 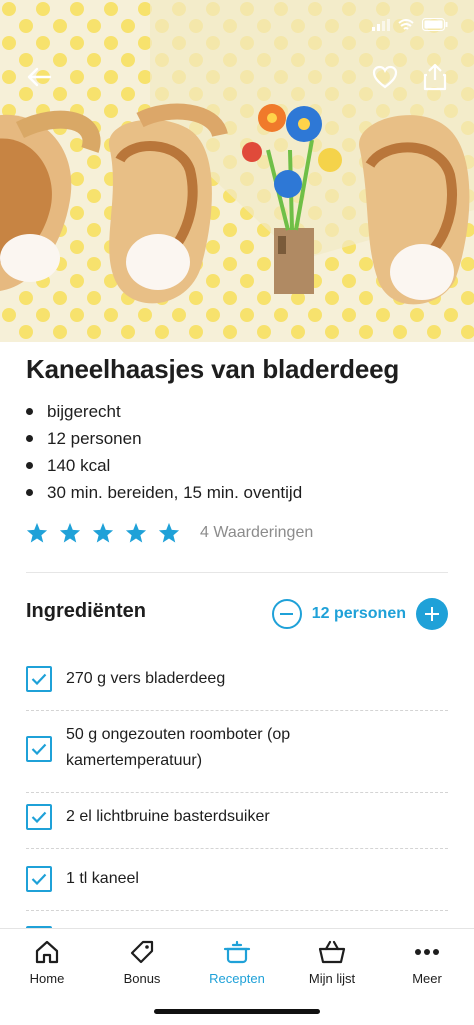 I want to click on favorite-button, so click(x=385, y=77).